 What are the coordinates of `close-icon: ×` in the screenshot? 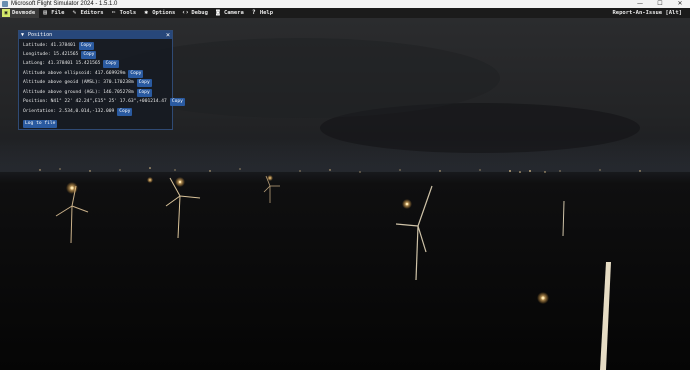 It's located at (168, 35).